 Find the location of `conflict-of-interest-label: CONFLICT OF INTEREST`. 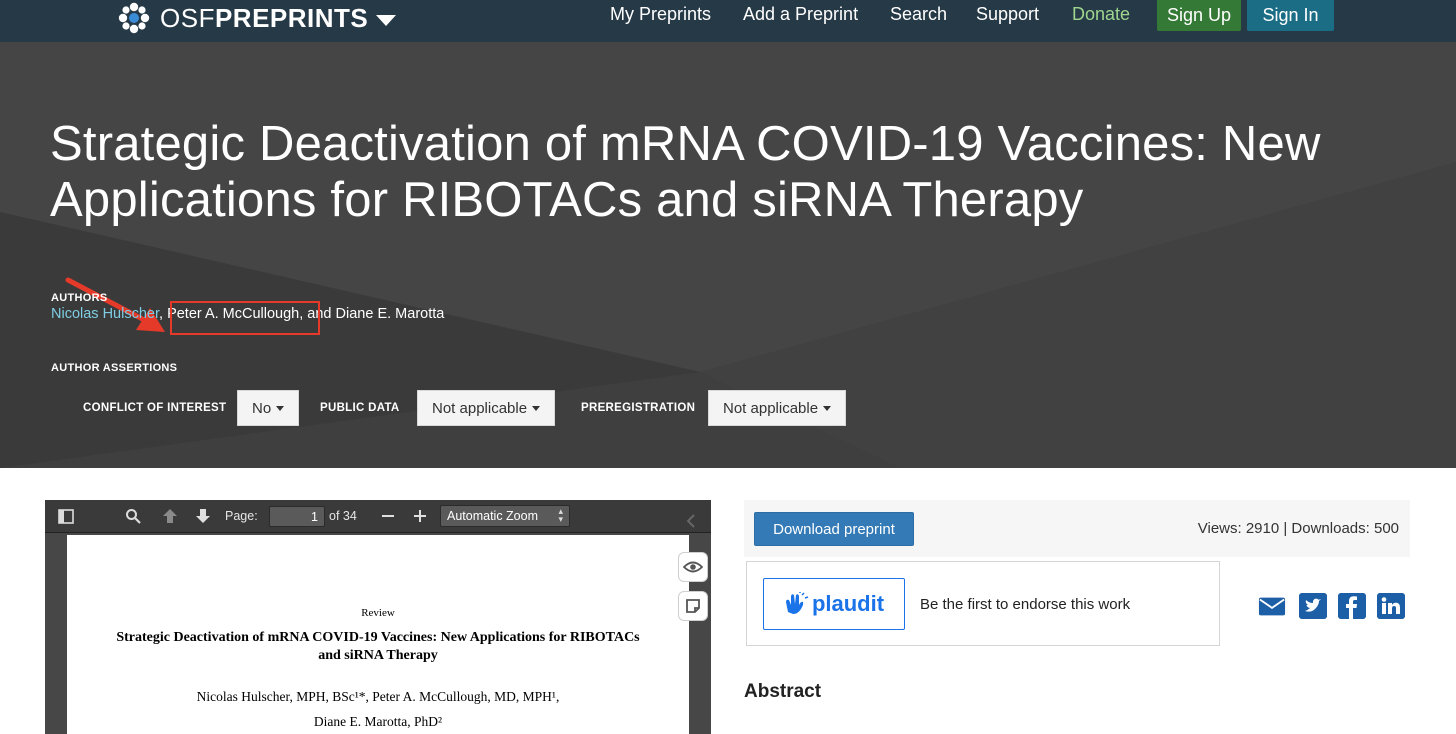

conflict-of-interest-label: CONFLICT OF INTEREST is located at coordinates (155, 408).